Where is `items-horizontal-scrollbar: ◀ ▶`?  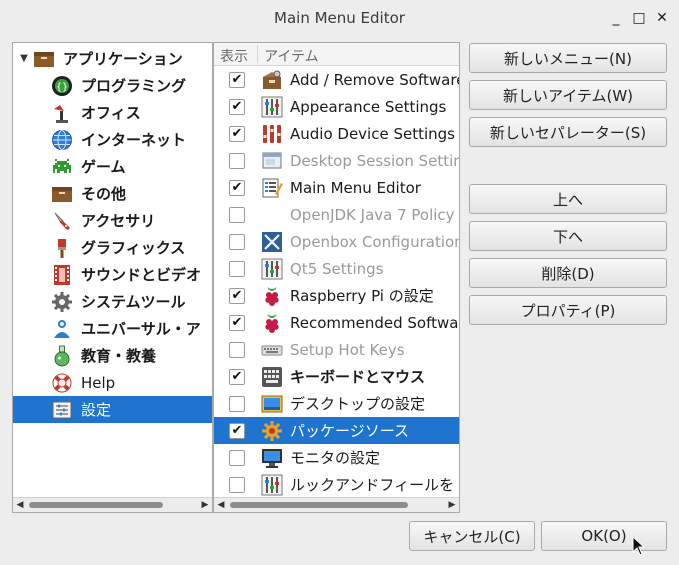
items-horizontal-scrollbar: ◀ ▶ is located at coordinates (336, 504).